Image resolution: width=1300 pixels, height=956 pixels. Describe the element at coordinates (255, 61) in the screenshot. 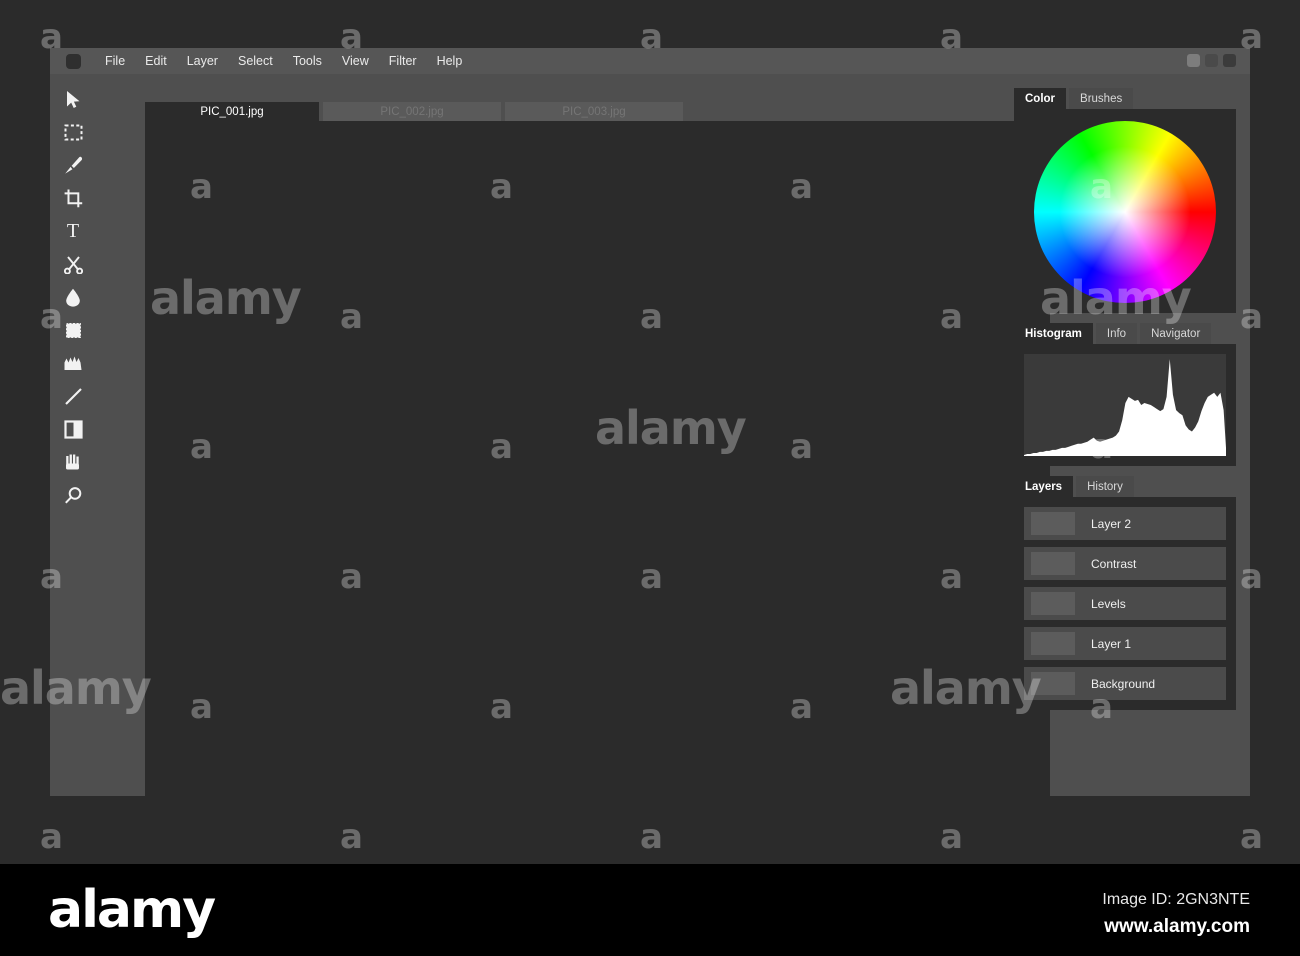

I see `menu-item-select: Select` at that location.